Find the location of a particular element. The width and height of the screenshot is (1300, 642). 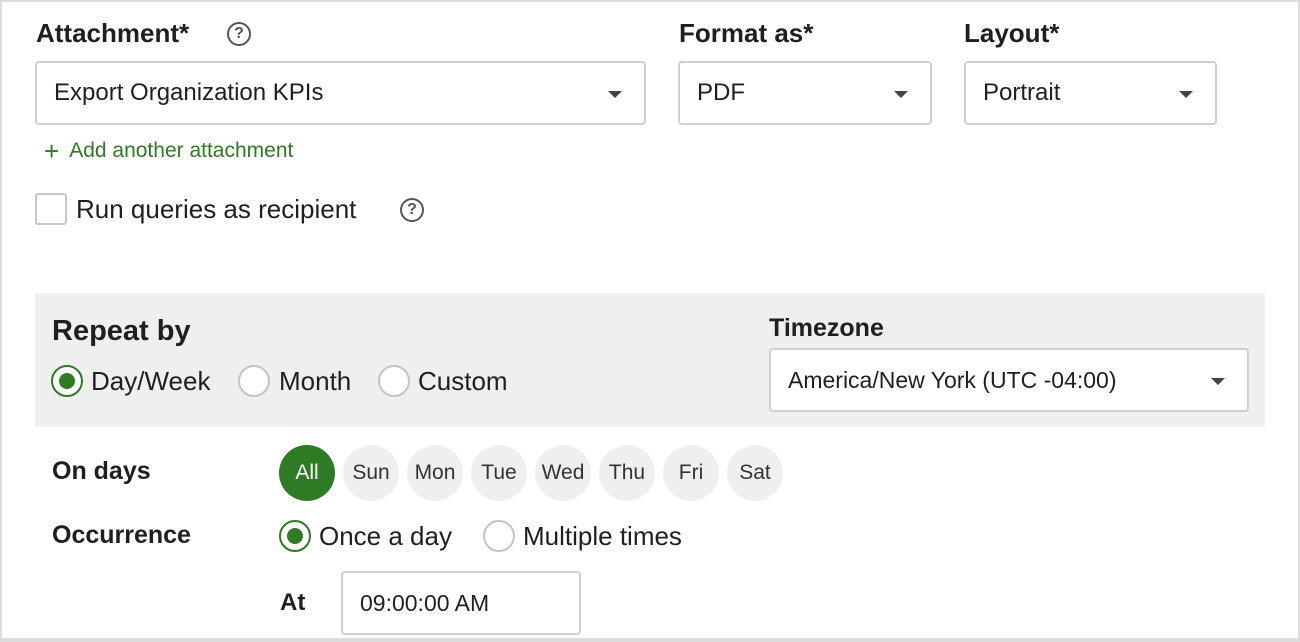

occurrence-once-radio is located at coordinates (295, 536).